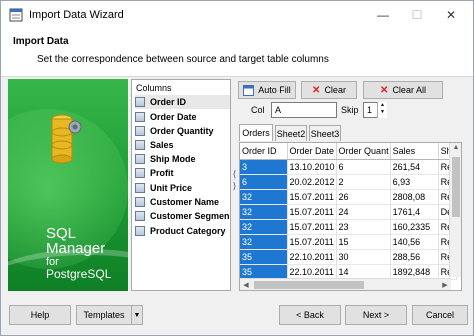  I want to click on column-item-label: Customer Segmen, so click(190, 216).